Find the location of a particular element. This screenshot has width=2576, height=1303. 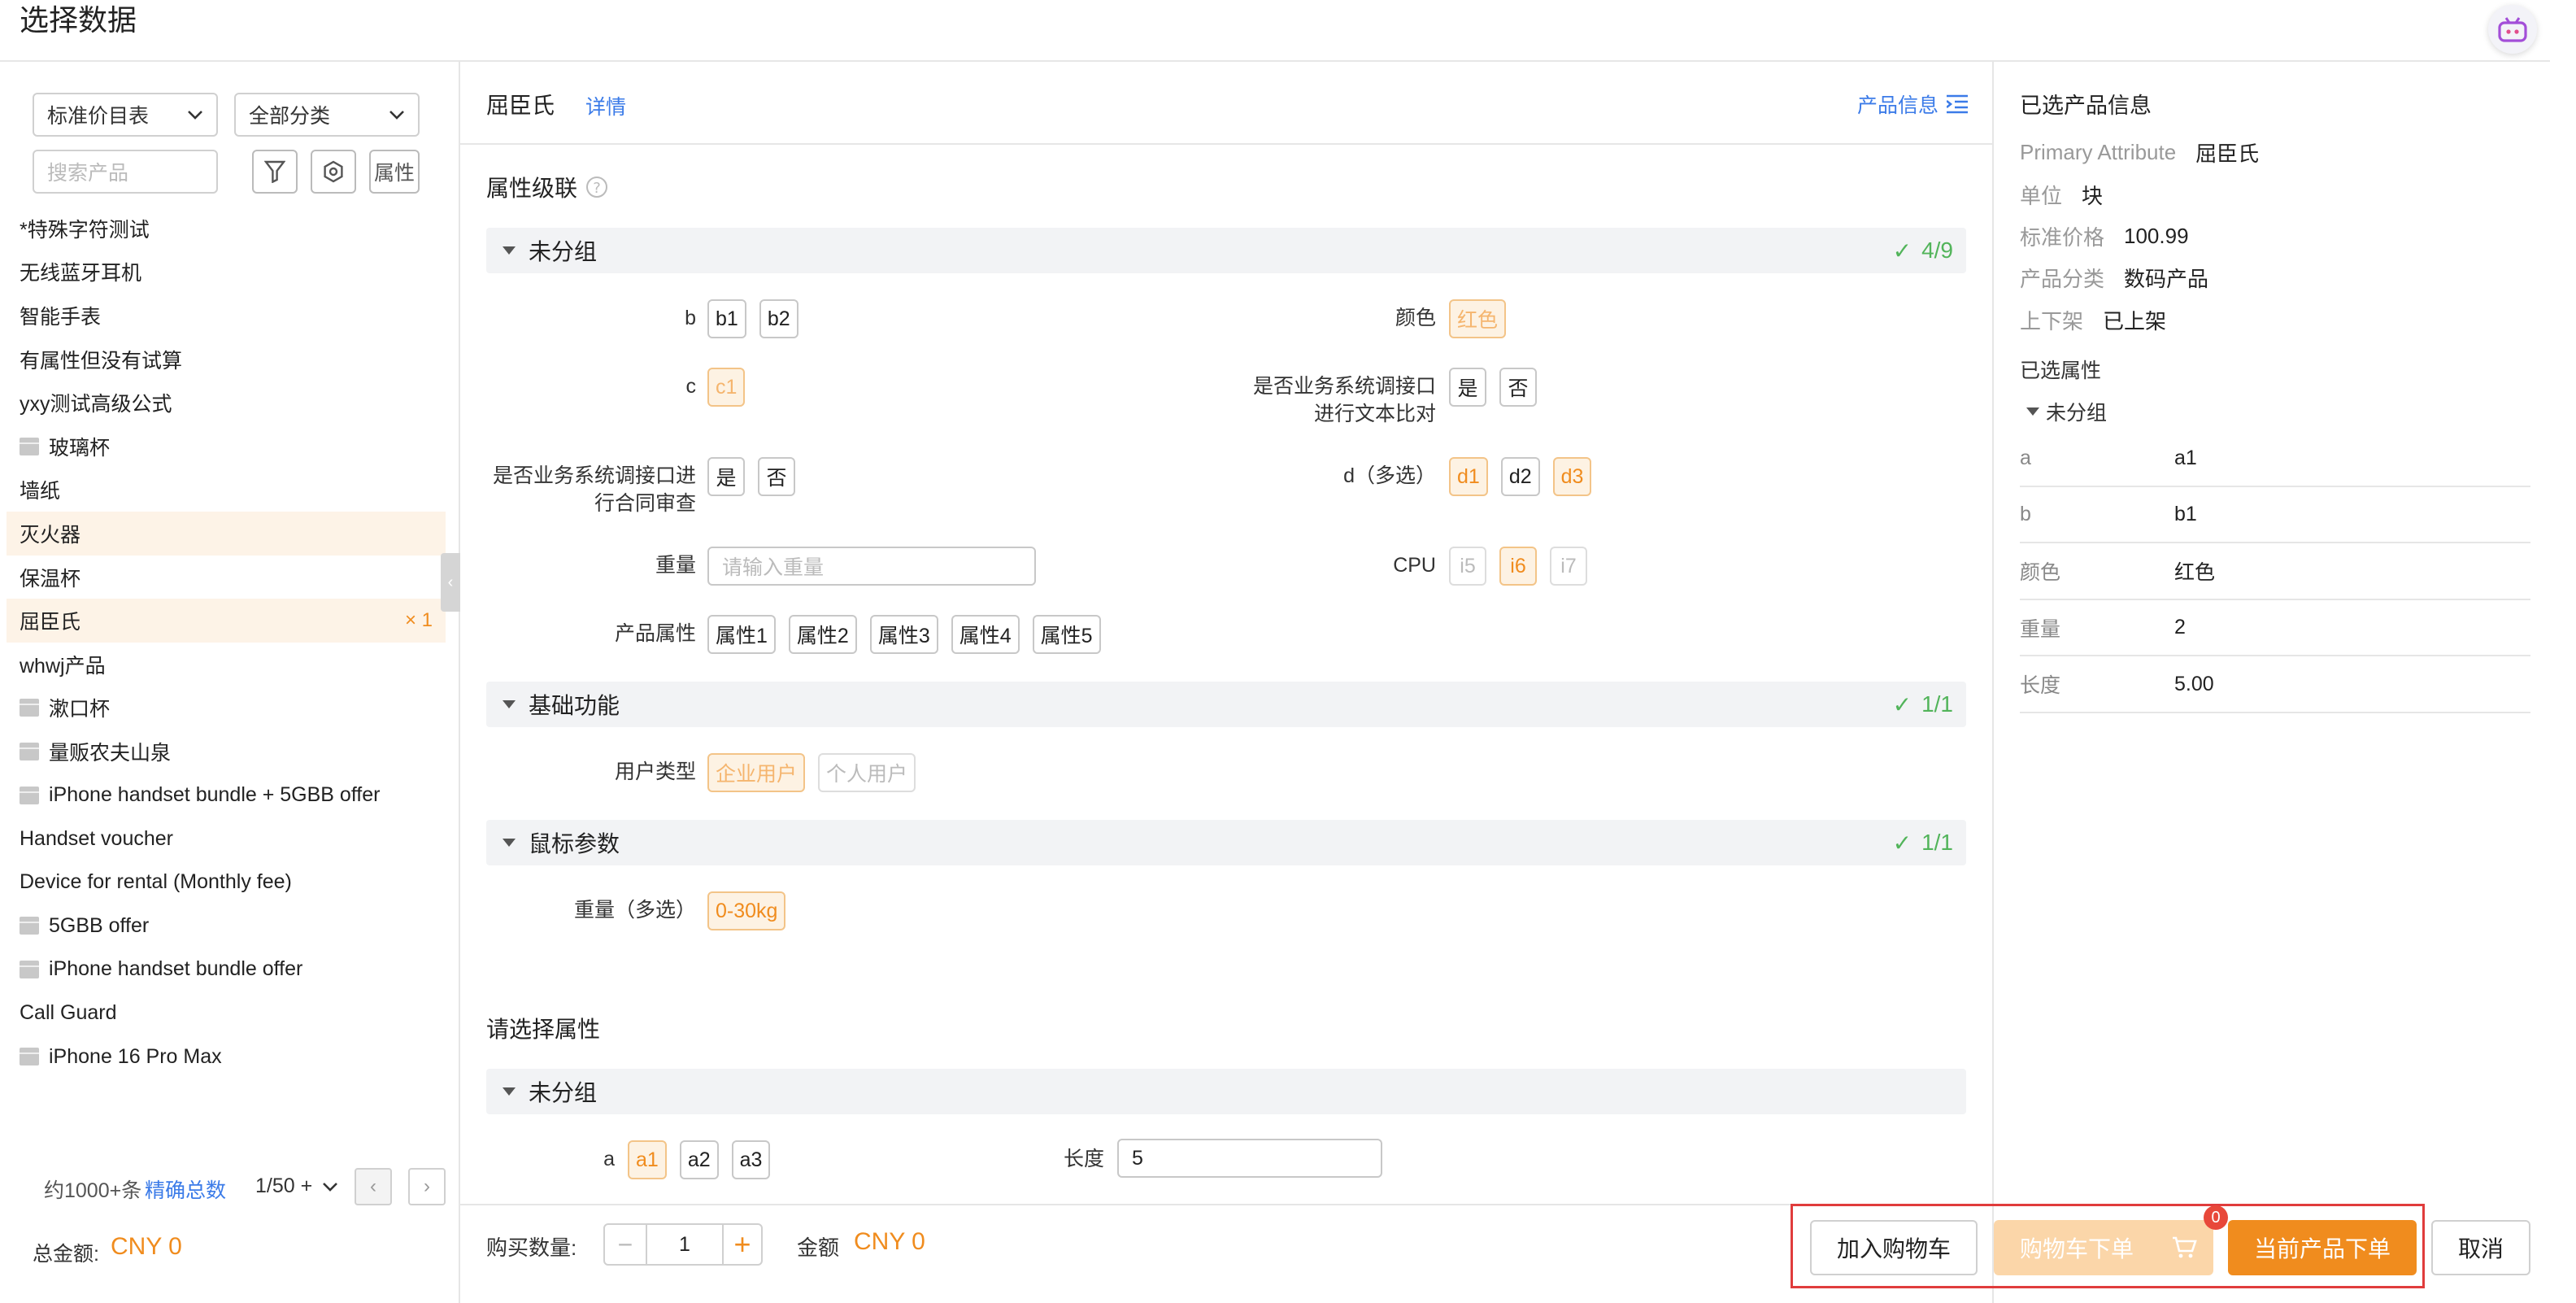

current-product-order-button: 当前产品下单 is located at coordinates (2323, 1247).